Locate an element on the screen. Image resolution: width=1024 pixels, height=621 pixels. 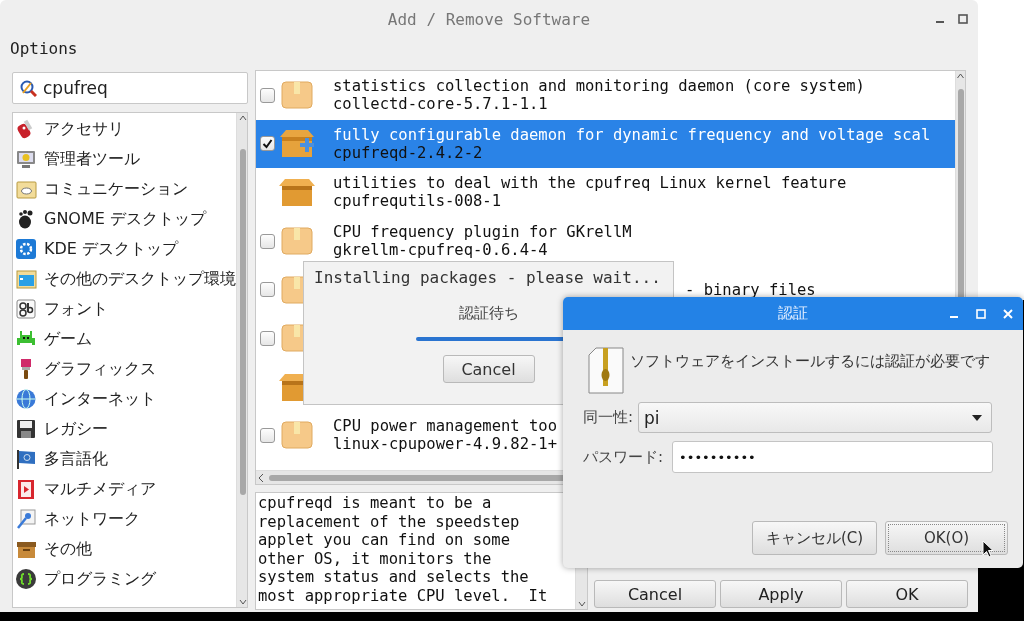
dialog-title: 認証 is located at coordinates (793, 313).